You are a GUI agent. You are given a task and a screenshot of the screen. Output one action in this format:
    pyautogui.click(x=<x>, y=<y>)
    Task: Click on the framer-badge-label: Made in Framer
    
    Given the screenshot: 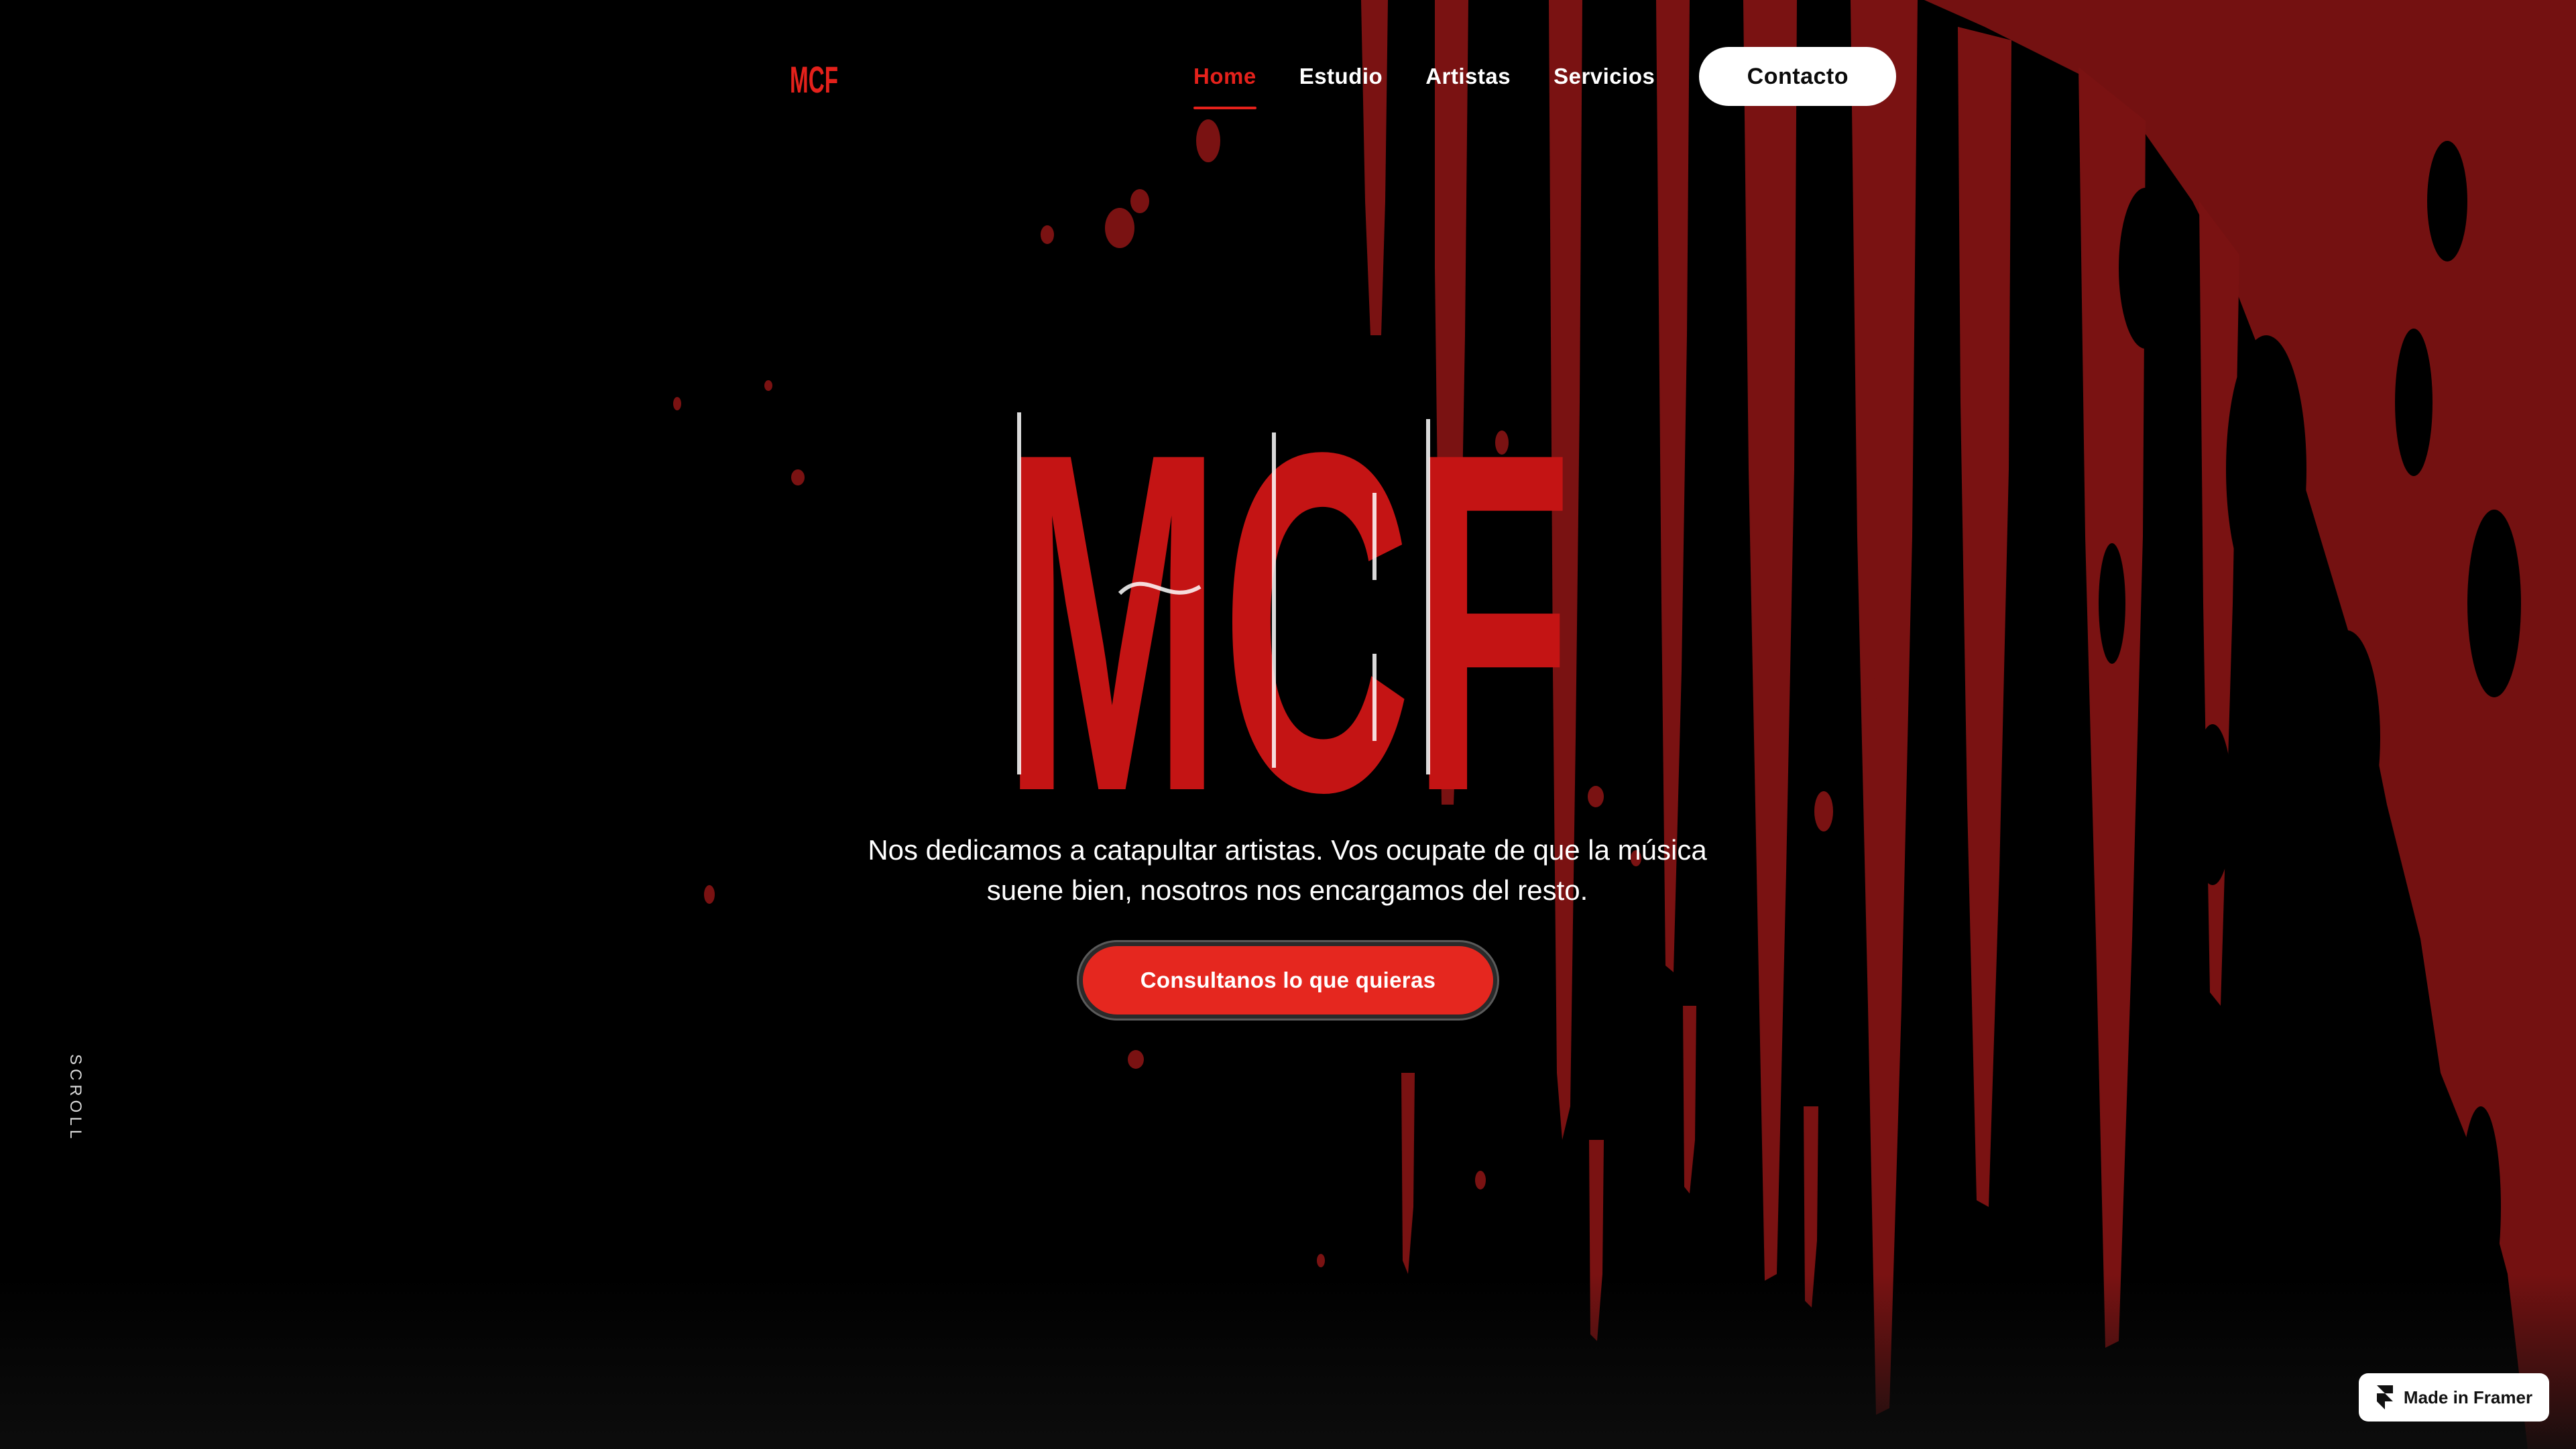 What is the action you would take?
    pyautogui.click(x=2468, y=1397)
    